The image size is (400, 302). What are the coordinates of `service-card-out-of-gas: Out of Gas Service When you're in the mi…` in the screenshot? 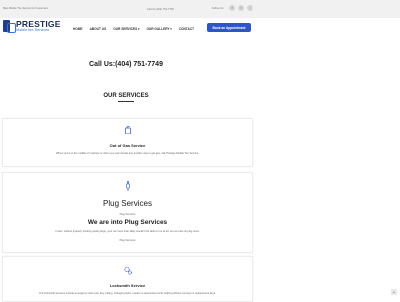 It's located at (127, 142).